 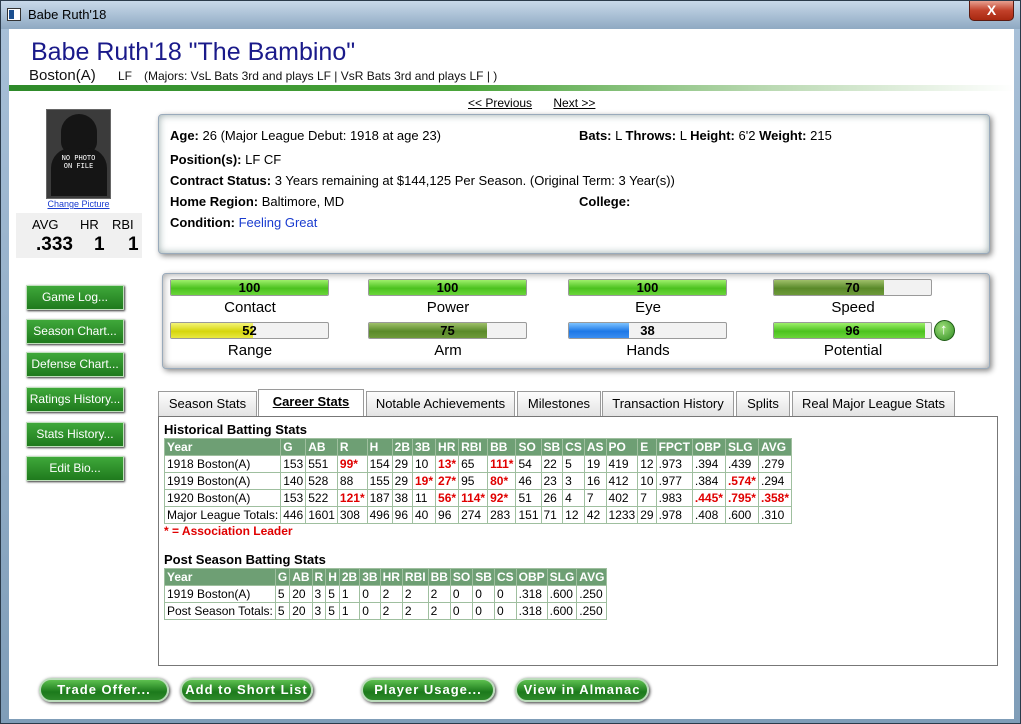 I want to click on table-cell: .358*, so click(x=775, y=498).